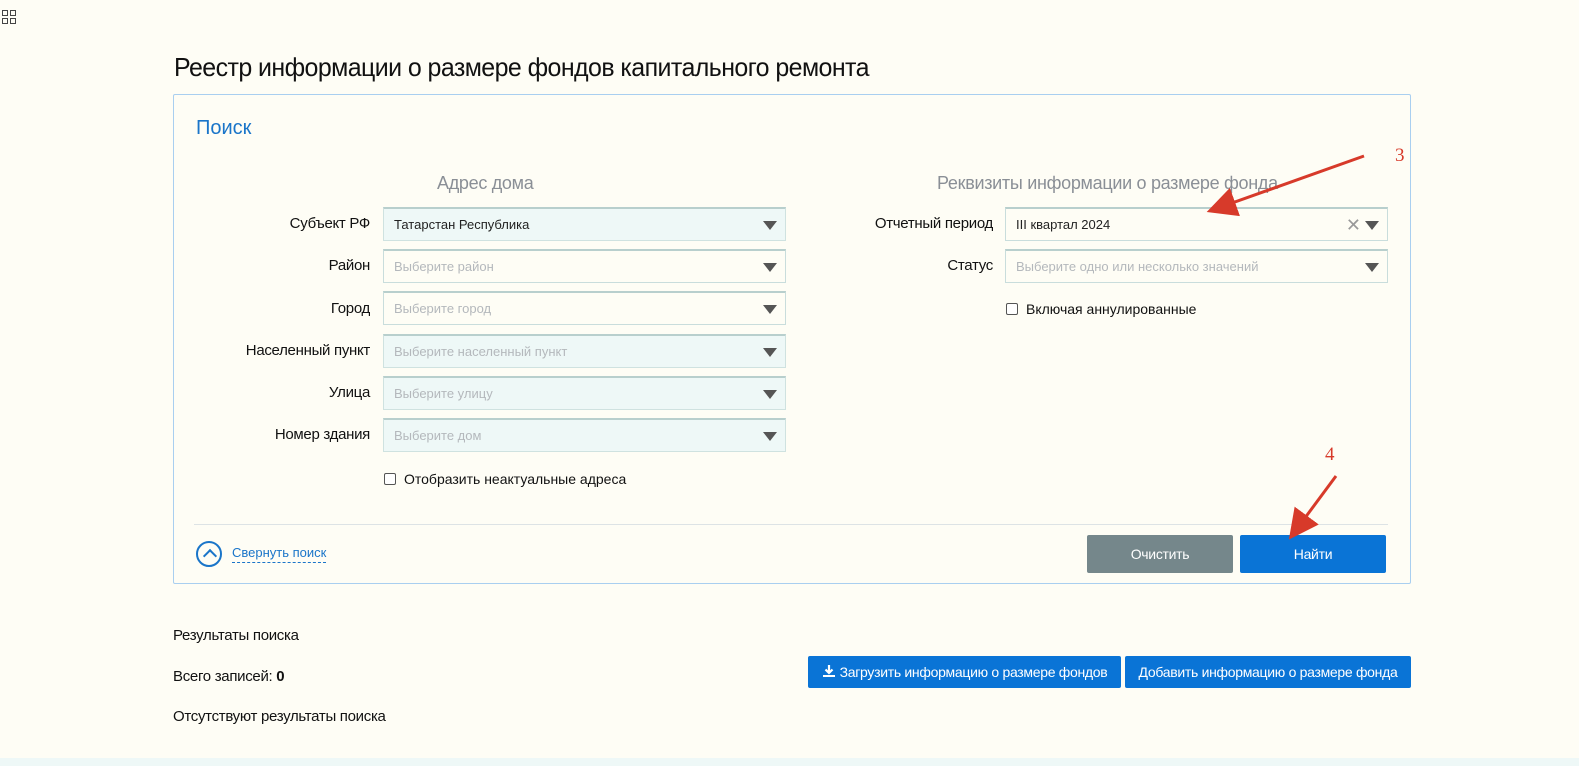 Image resolution: width=1579 pixels, height=766 pixels. What do you see at coordinates (1400, 155) in the screenshot?
I see `annotation-number-3: 3` at bounding box center [1400, 155].